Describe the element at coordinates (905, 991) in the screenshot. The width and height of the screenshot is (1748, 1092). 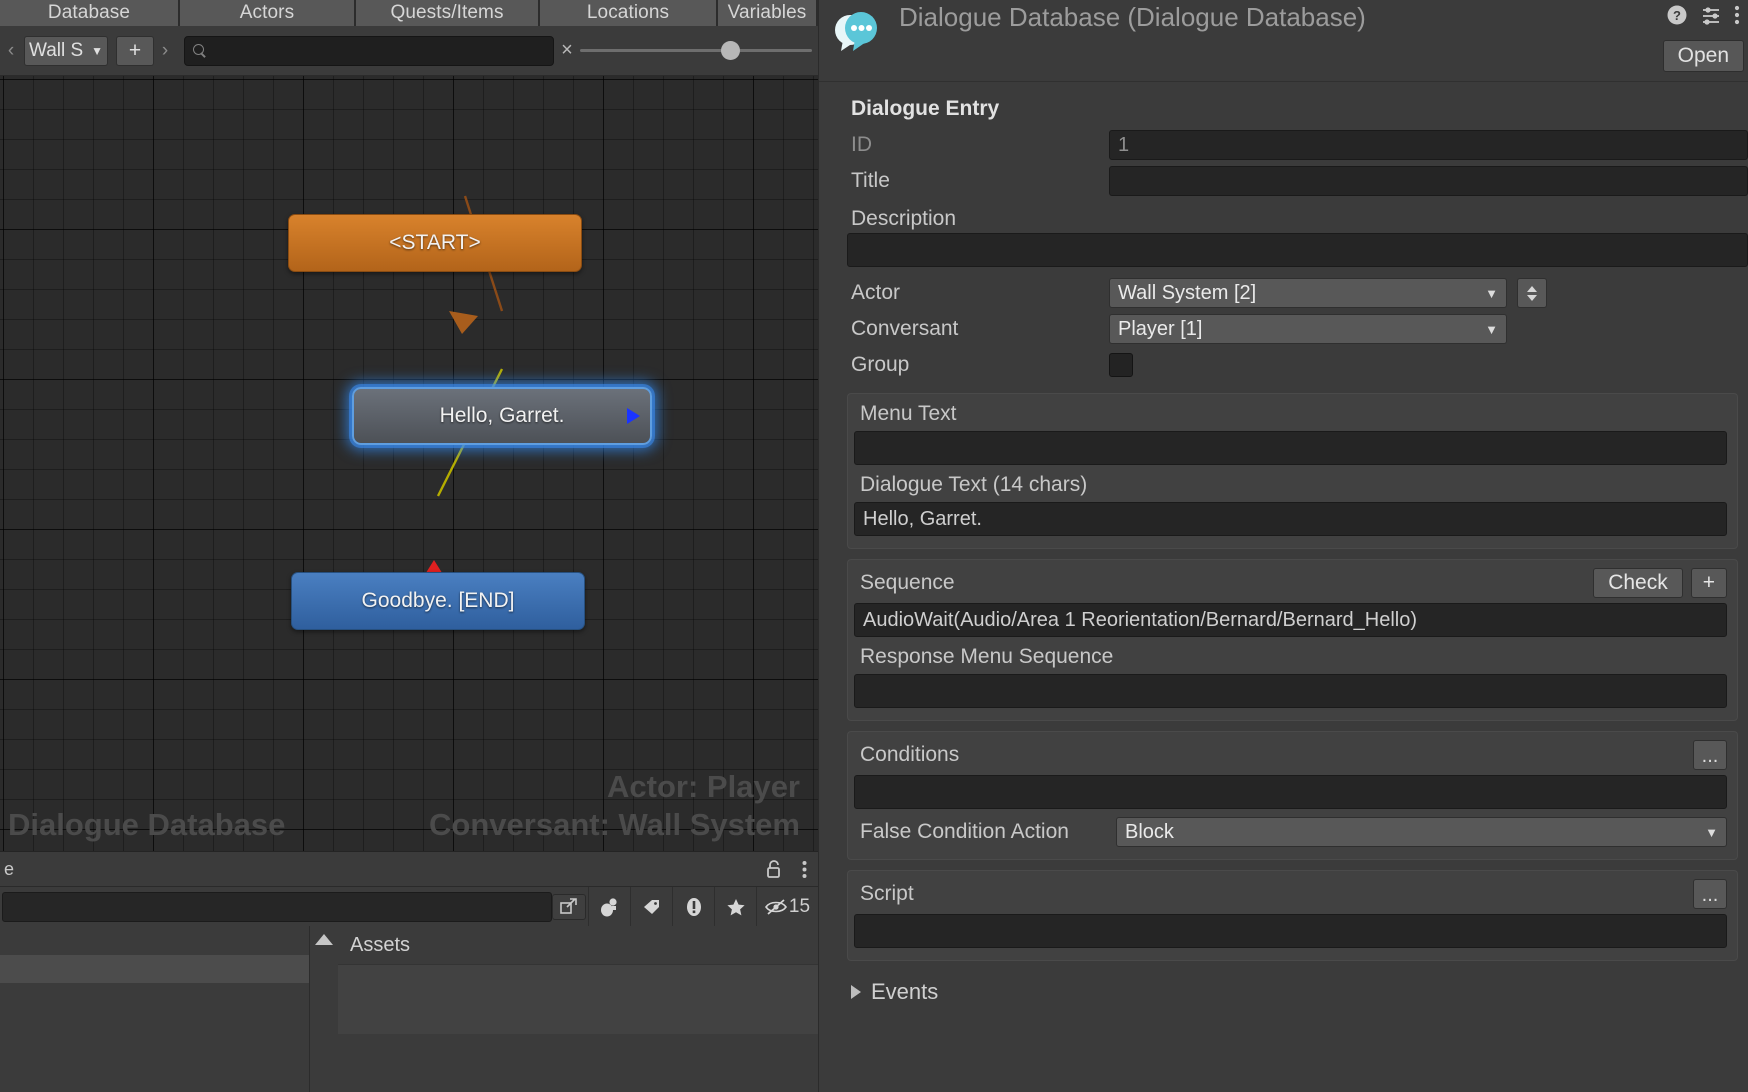
I see `events-label: Events` at that location.